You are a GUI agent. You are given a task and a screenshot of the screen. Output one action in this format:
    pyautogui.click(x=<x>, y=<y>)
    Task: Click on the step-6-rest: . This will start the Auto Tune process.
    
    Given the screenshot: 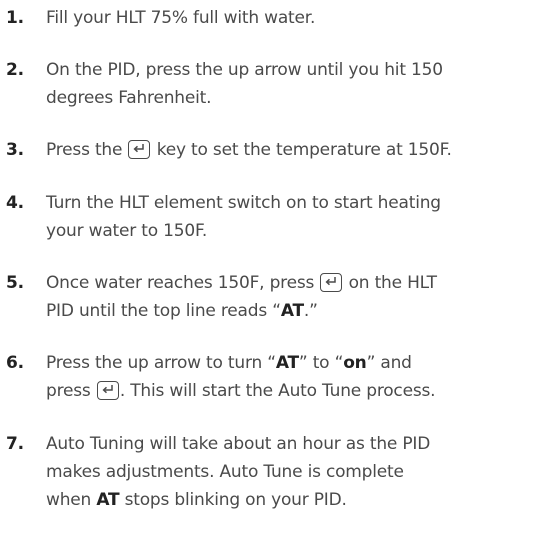 What is the action you would take?
    pyautogui.click(x=277, y=391)
    